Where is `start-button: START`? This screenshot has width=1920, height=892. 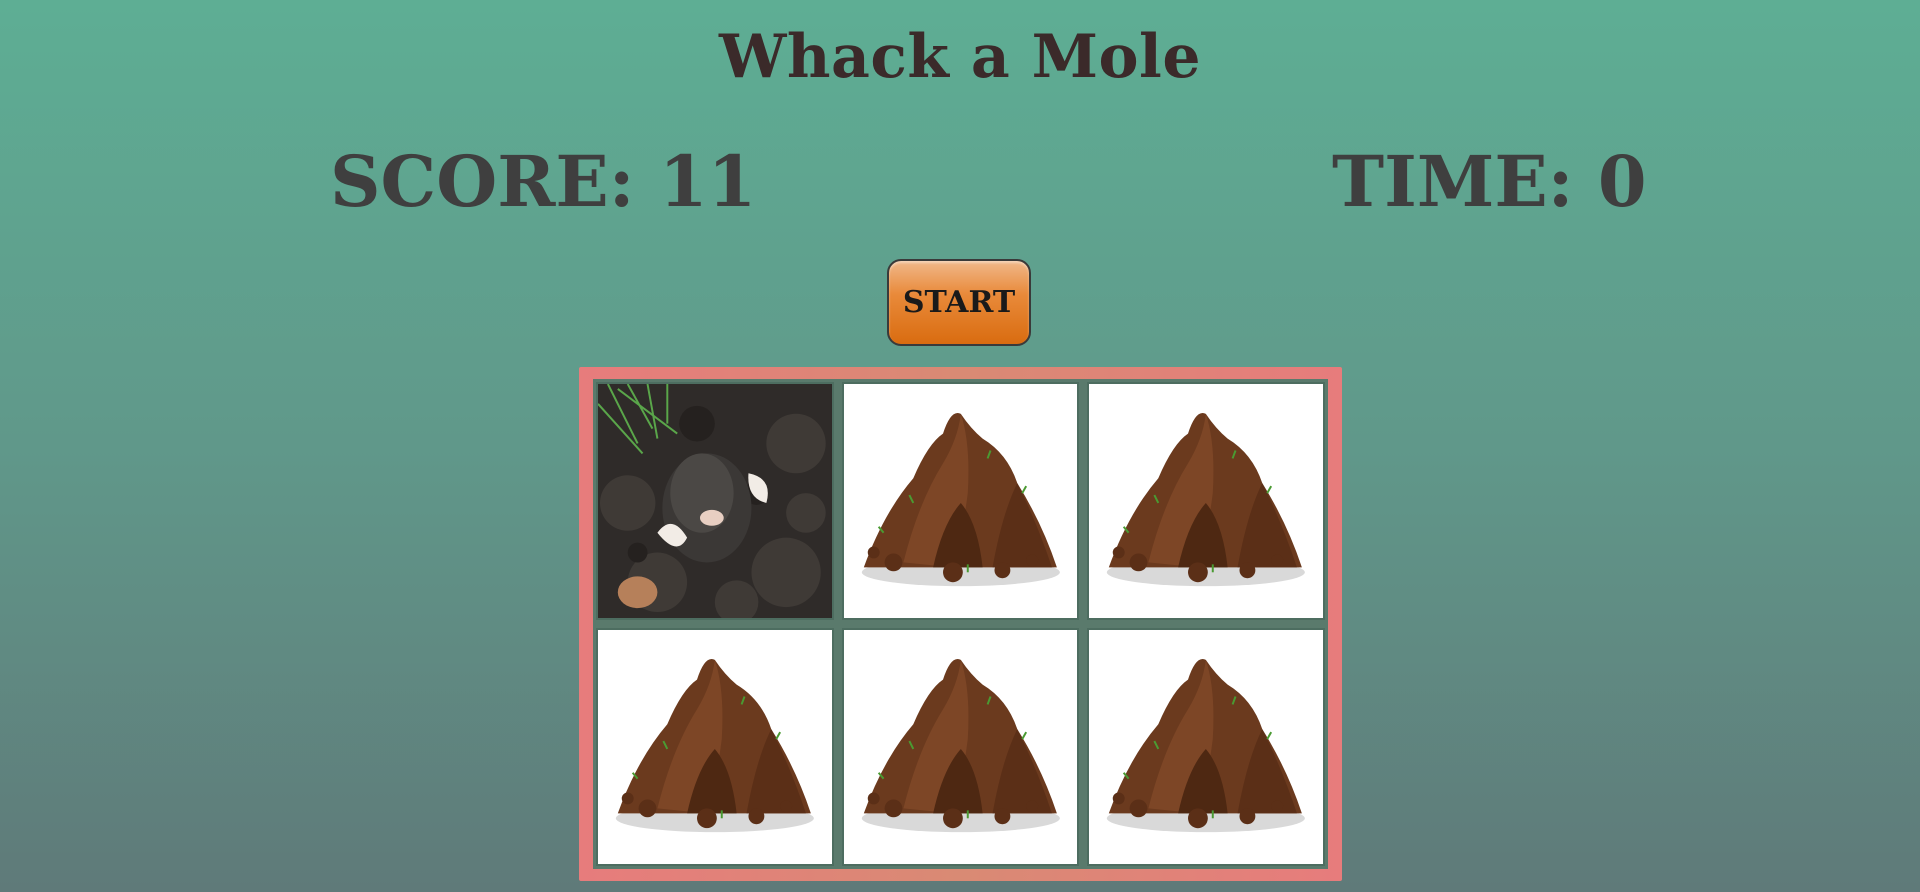
start-button: START is located at coordinates (959, 302).